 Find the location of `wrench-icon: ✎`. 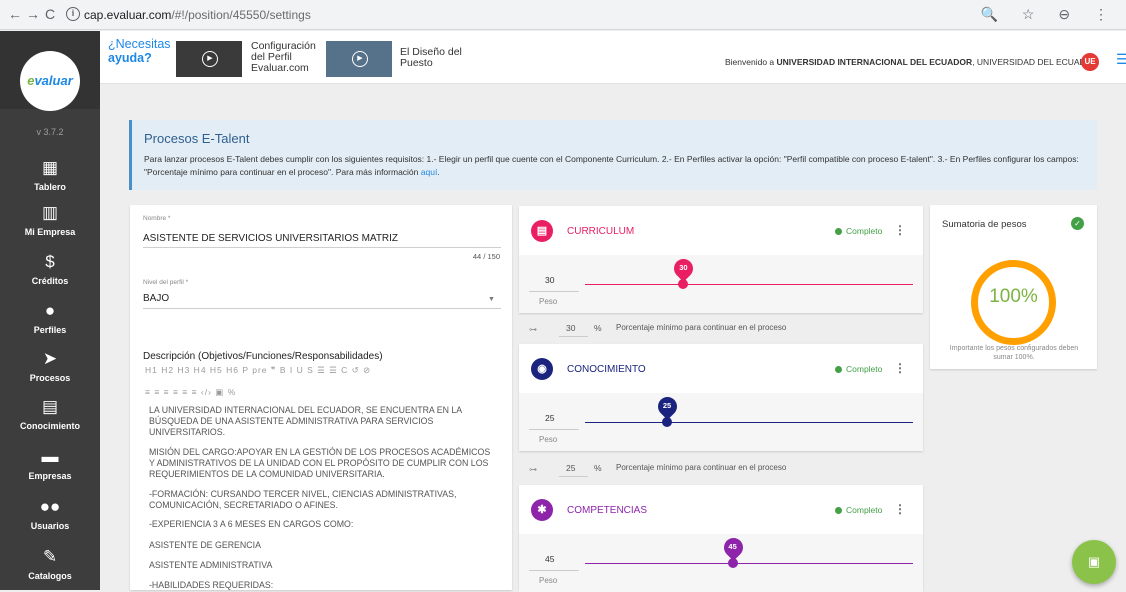

wrench-icon: ✎ is located at coordinates (50, 556).